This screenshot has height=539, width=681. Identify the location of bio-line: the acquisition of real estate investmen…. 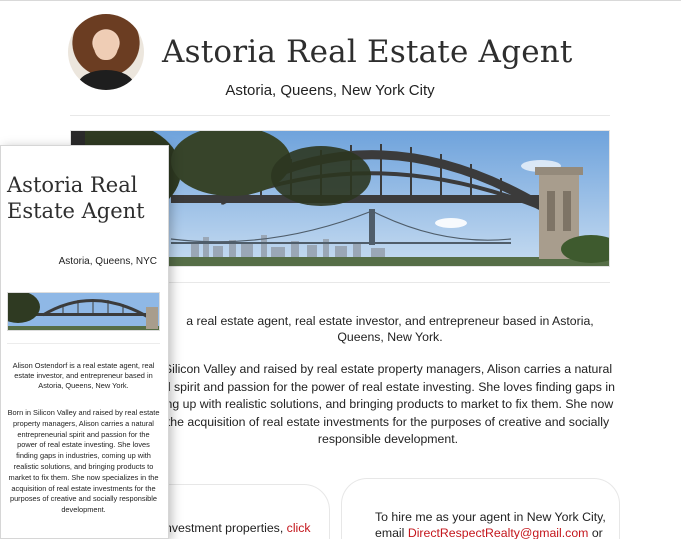
(388, 421).